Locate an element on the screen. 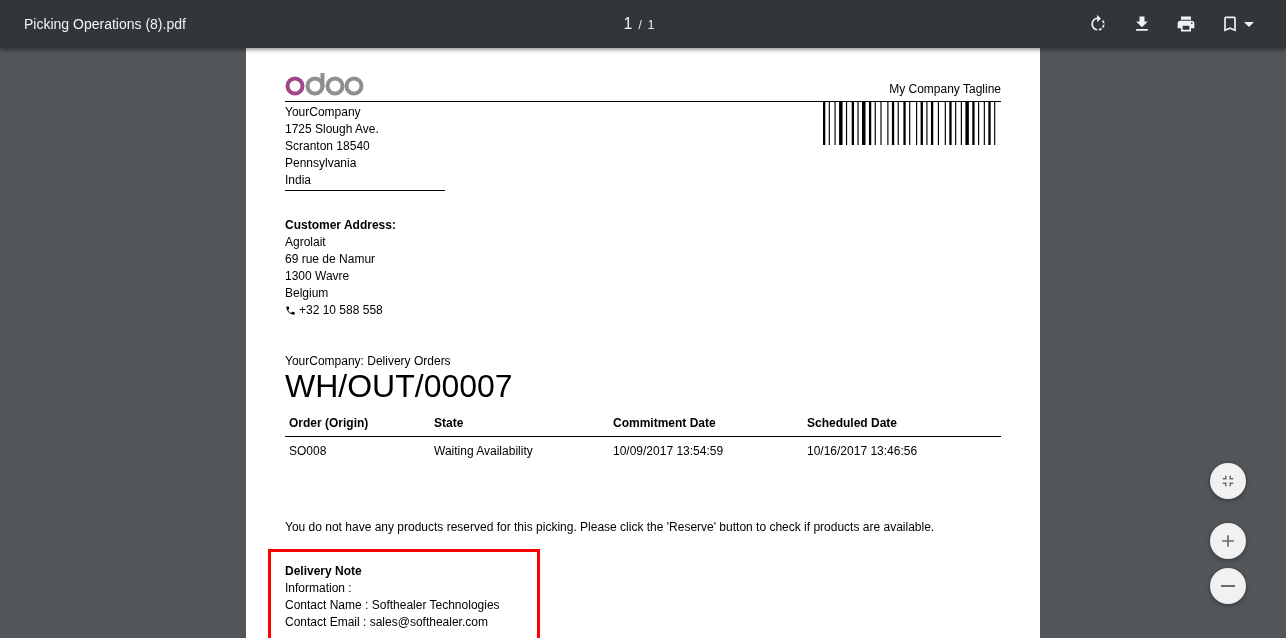  table-cell-text: SO008 is located at coordinates (308, 451).